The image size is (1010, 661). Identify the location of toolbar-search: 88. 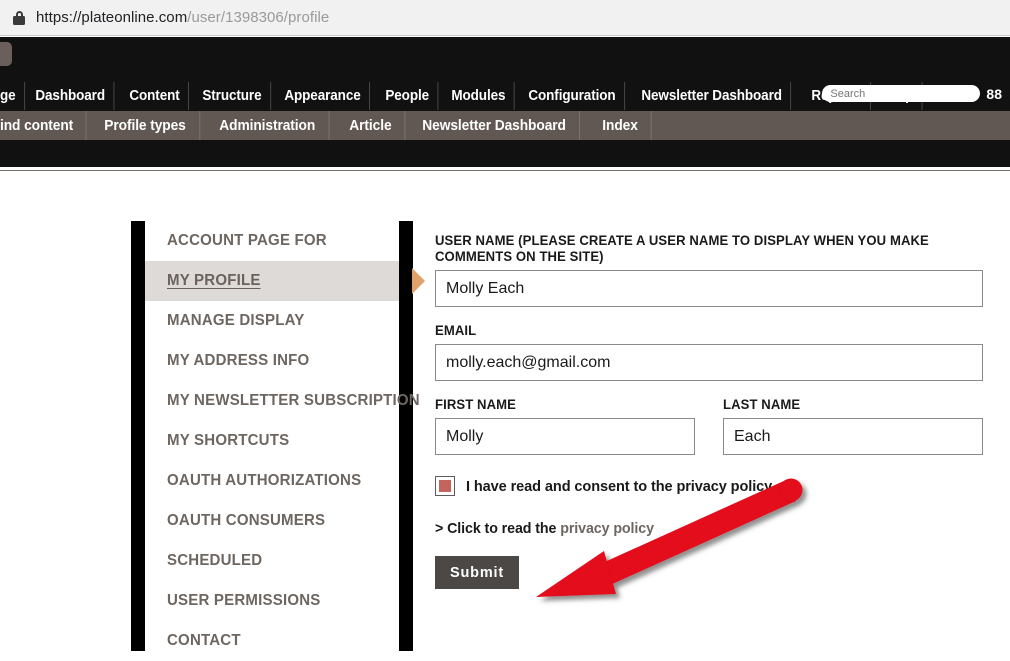
(912, 93).